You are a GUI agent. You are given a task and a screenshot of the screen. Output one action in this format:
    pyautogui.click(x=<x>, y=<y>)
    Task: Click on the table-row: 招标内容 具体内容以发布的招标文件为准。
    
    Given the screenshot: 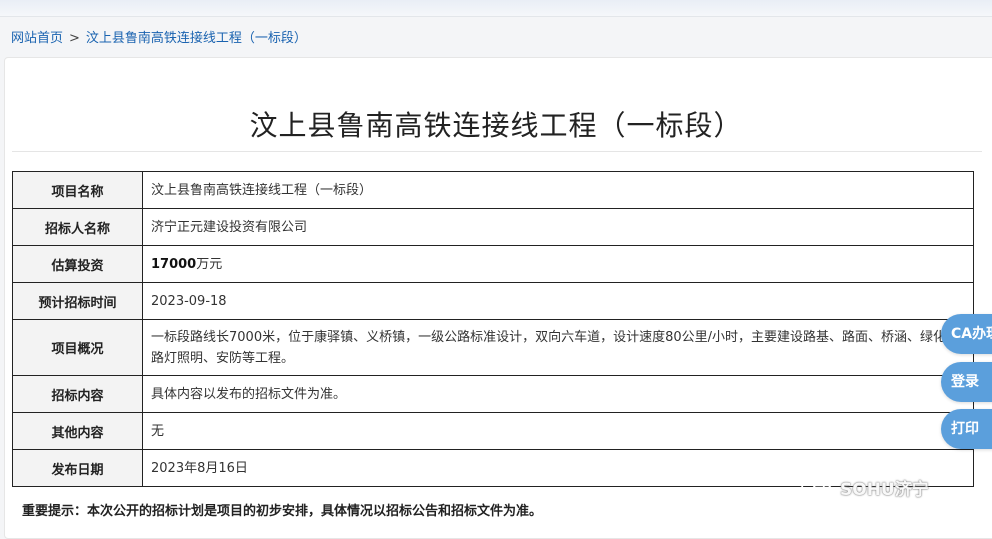 What is the action you would take?
    pyautogui.click(x=493, y=394)
    